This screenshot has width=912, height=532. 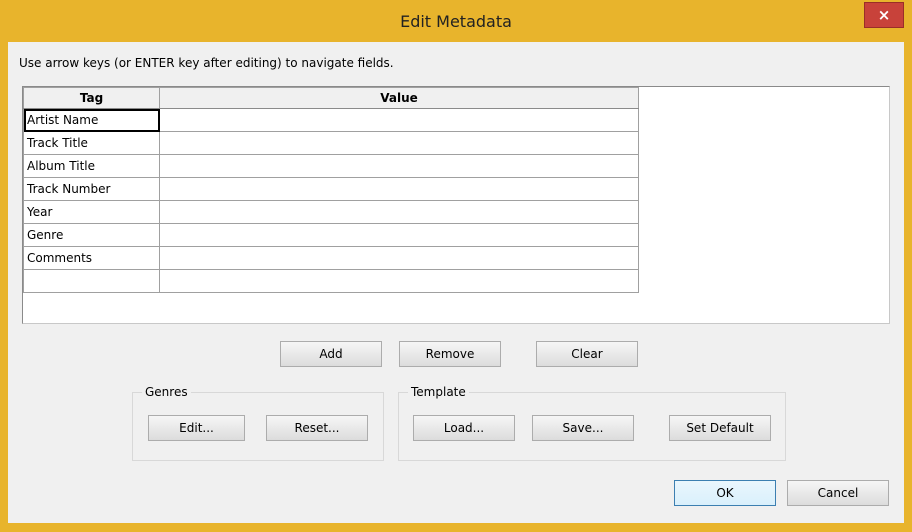 What do you see at coordinates (166, 392) in the screenshot?
I see `genres-group-label: Genres` at bounding box center [166, 392].